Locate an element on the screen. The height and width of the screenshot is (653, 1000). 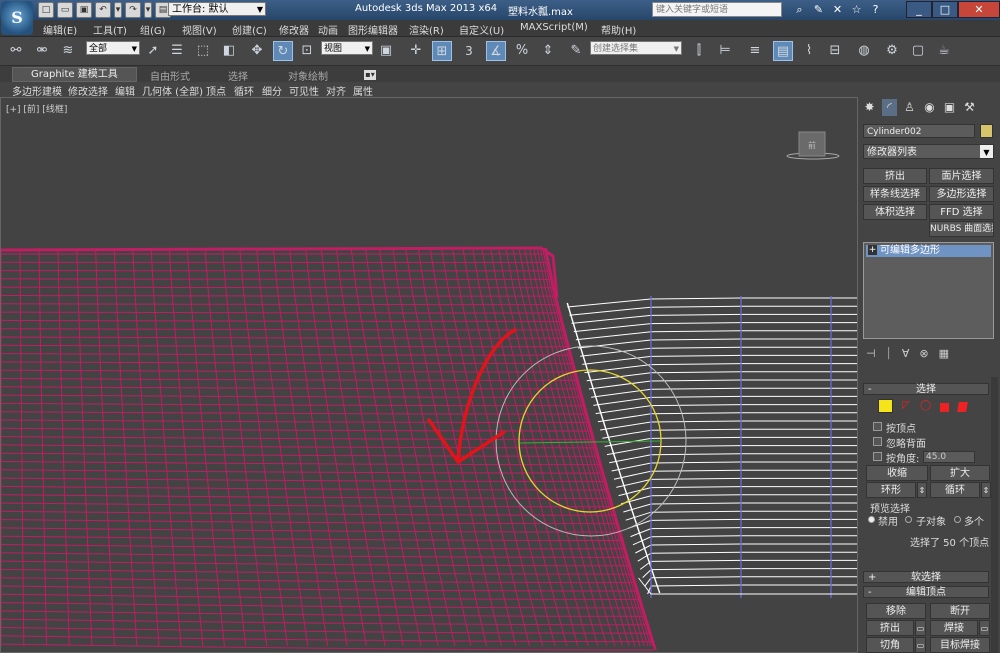
remove-modifier-icon: ⊗ is located at coordinates (923, 354).